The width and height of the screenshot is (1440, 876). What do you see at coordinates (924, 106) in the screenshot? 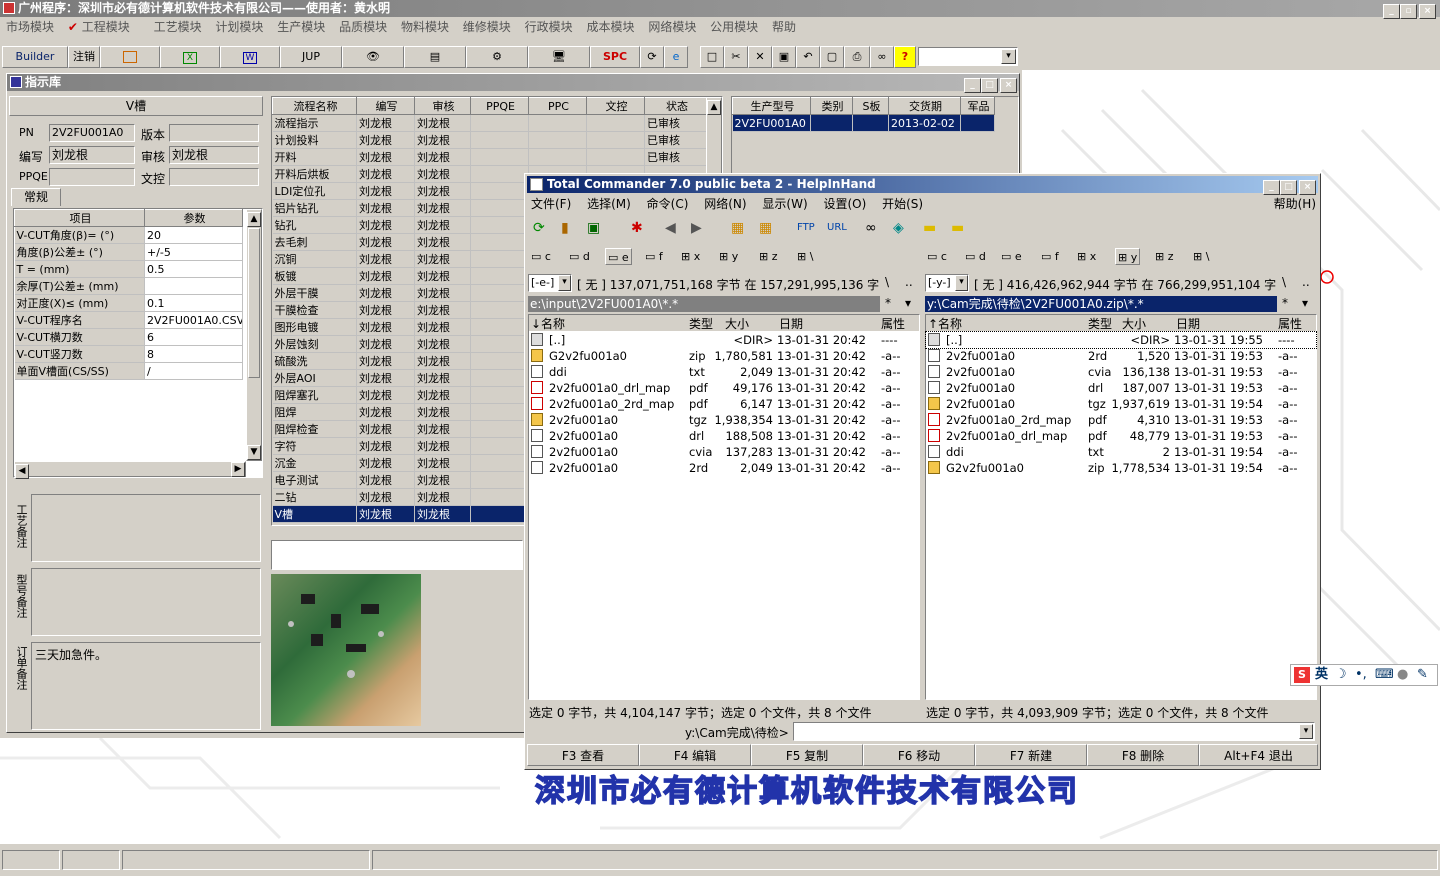
I see `prod-col-delivery: 交货期` at bounding box center [924, 106].